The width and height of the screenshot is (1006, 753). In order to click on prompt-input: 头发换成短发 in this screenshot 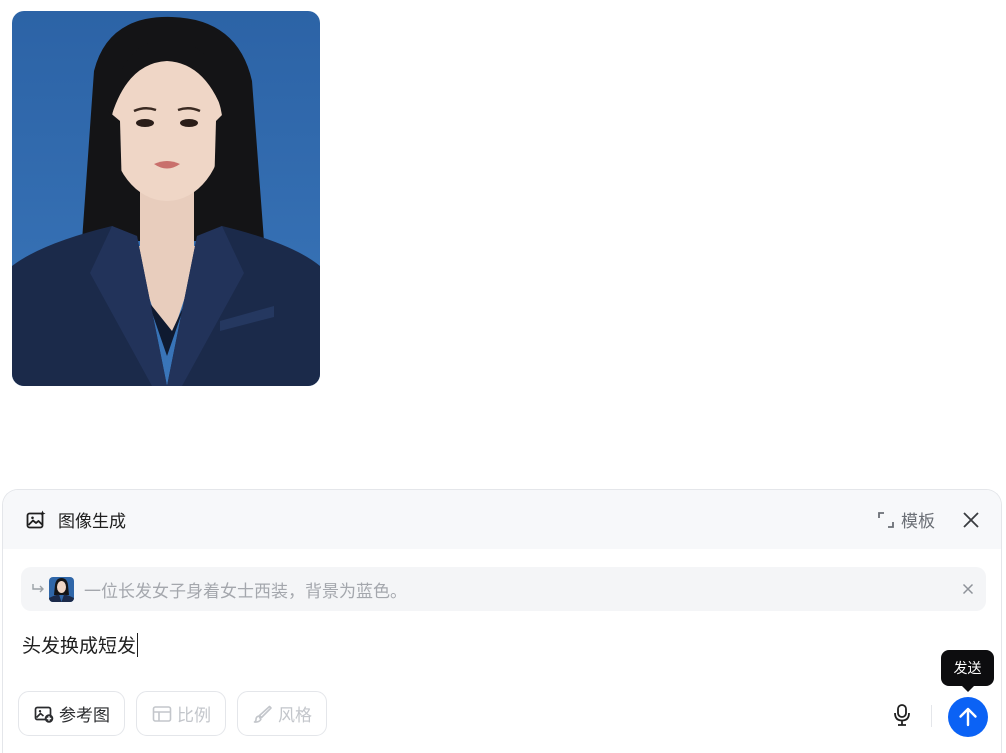, I will do `click(80, 644)`.